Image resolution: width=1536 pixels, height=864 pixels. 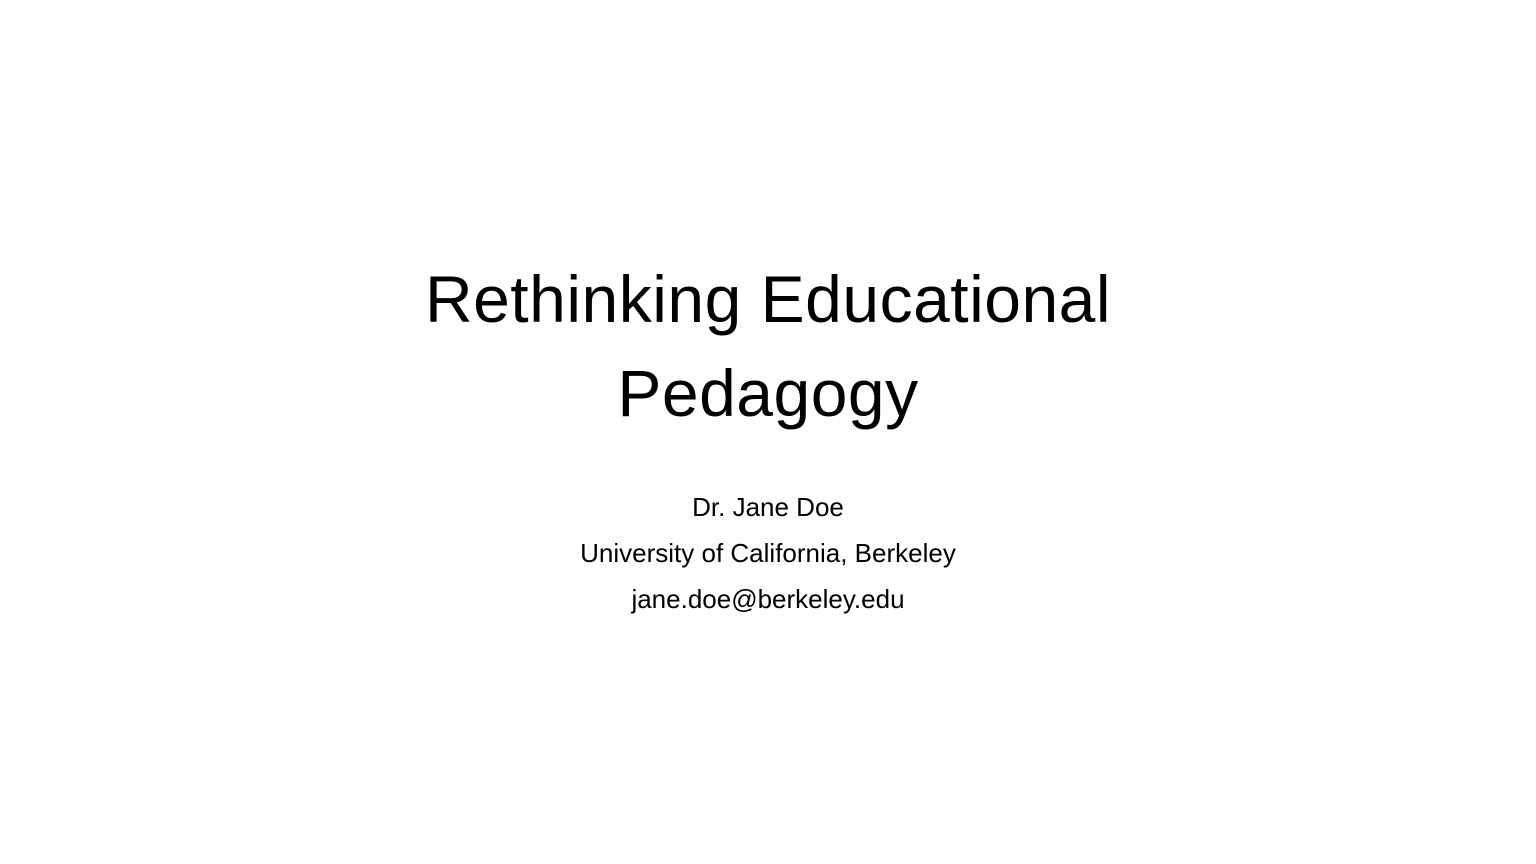 What do you see at coordinates (768, 393) in the screenshot?
I see `slide-title-line-2: Pedagogy` at bounding box center [768, 393].